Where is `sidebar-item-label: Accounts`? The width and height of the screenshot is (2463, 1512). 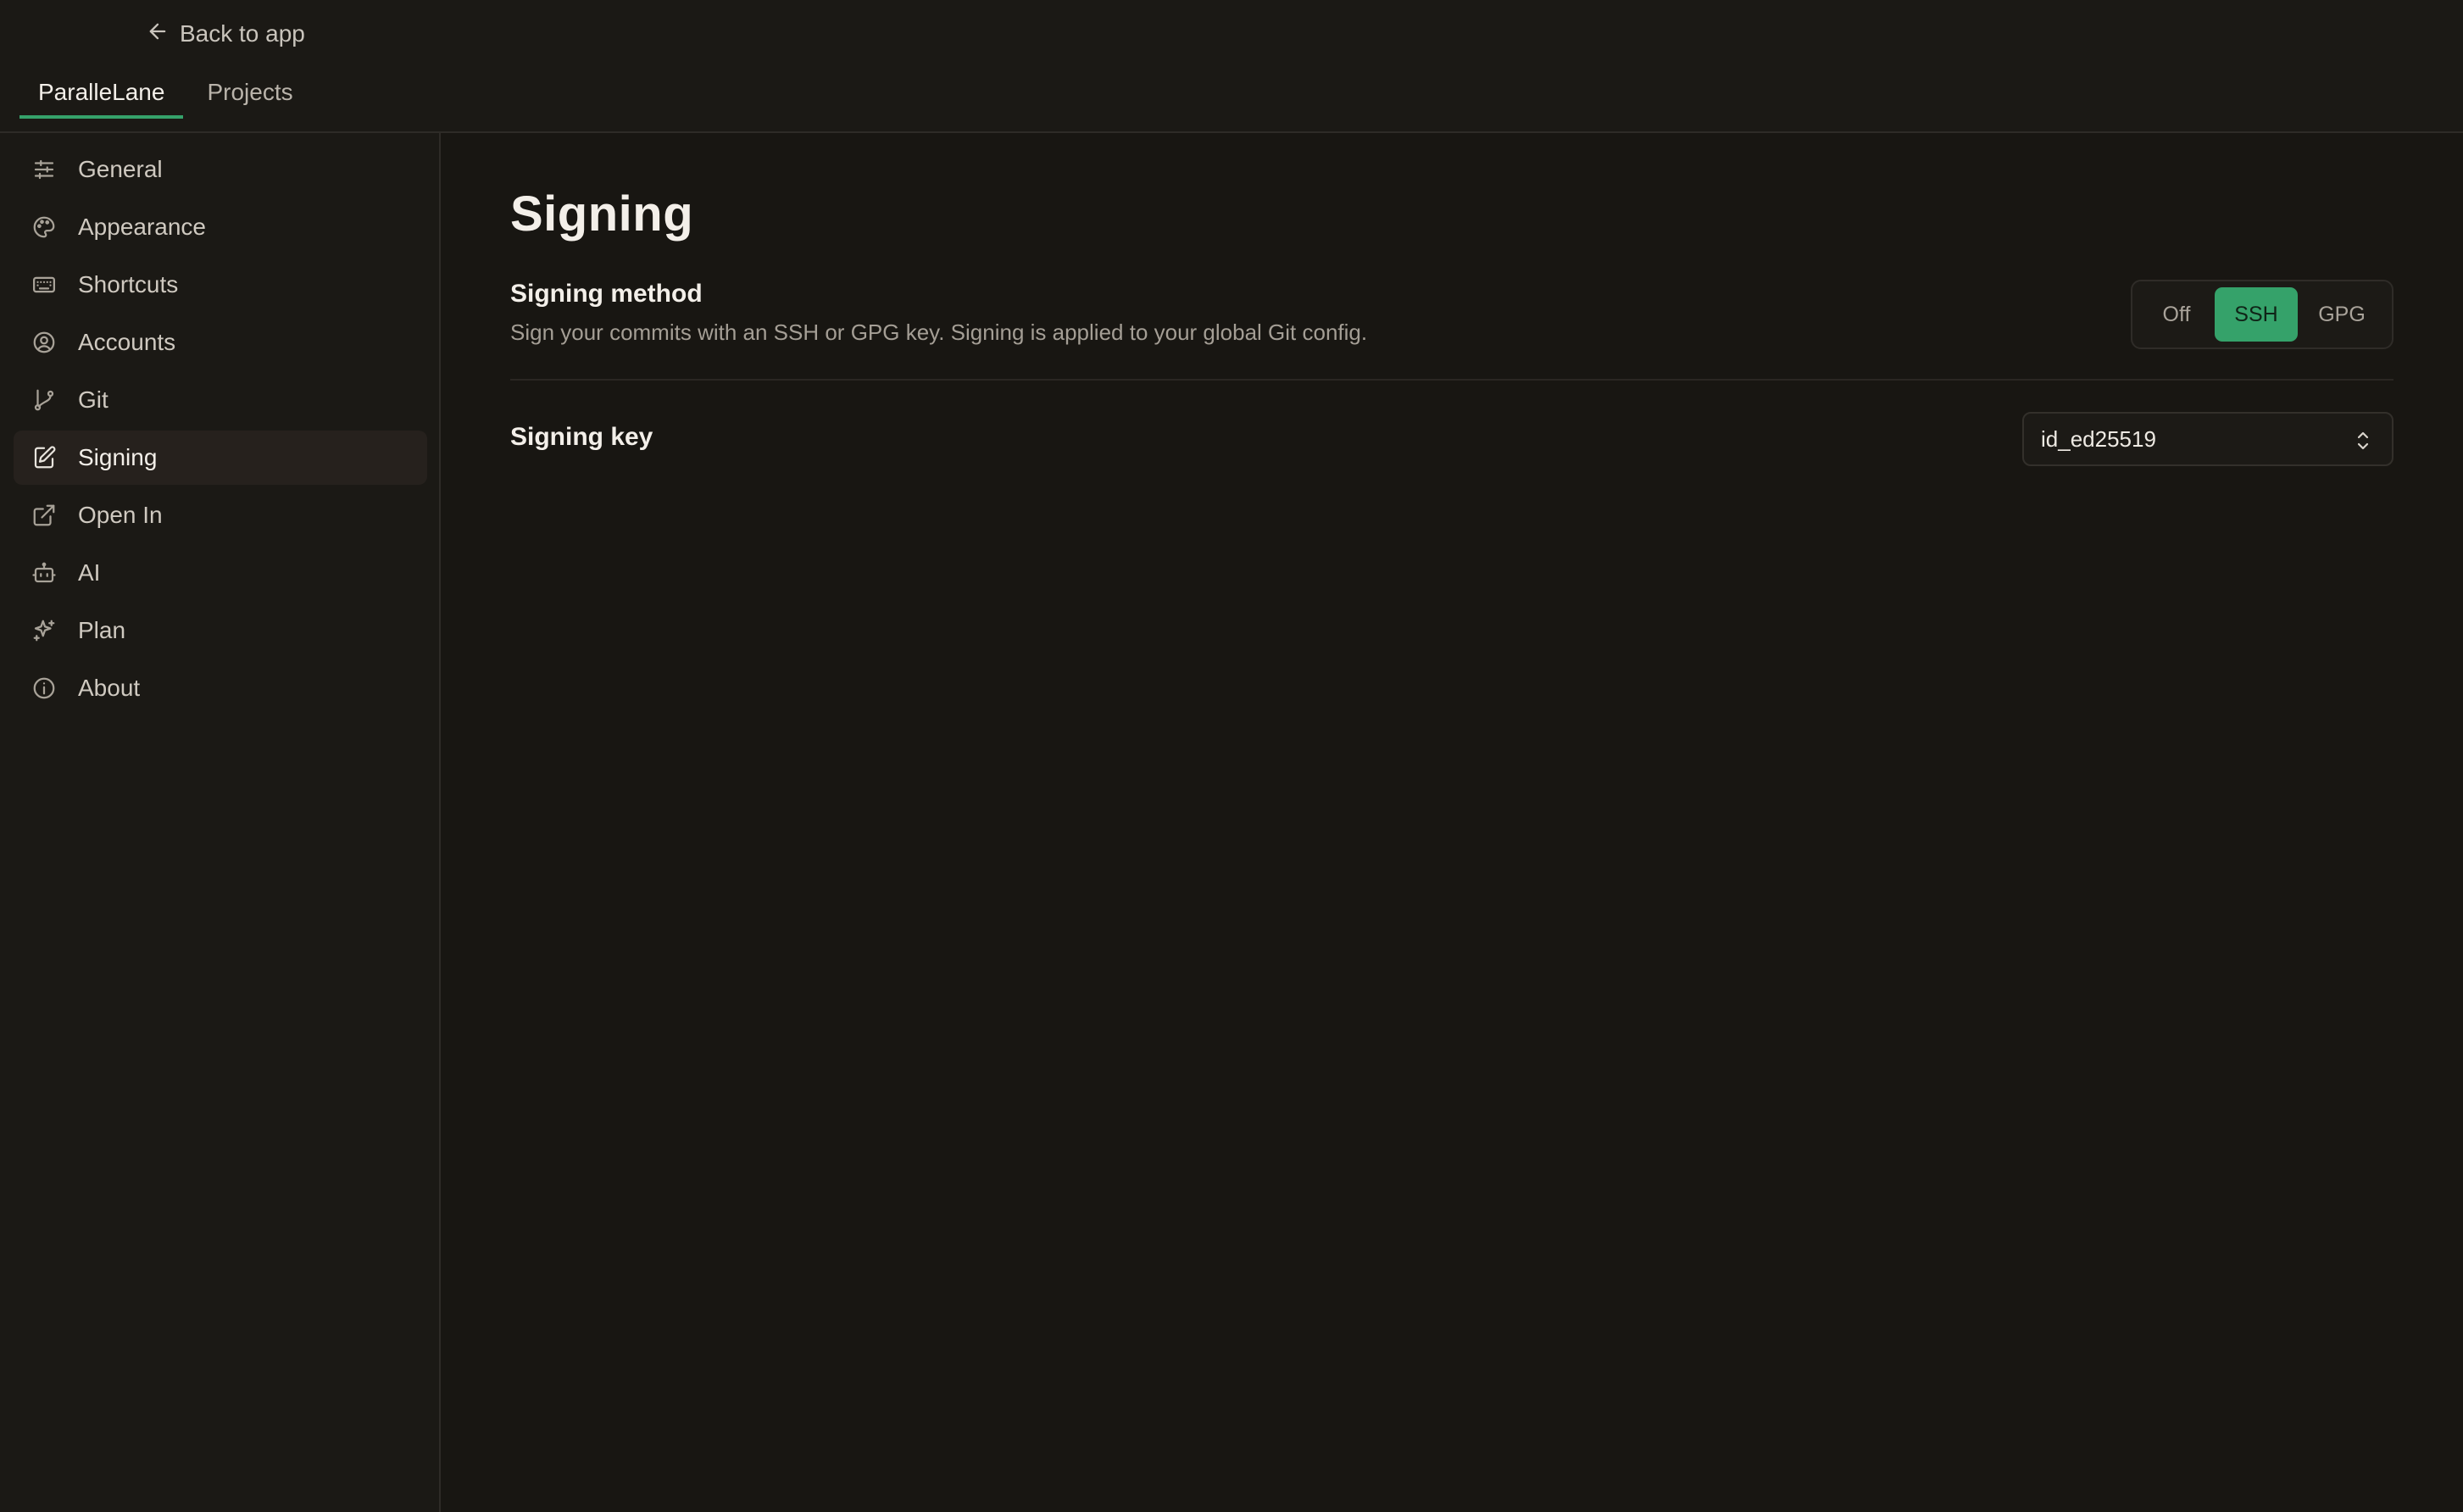
sidebar-item-label: Accounts is located at coordinates (127, 342).